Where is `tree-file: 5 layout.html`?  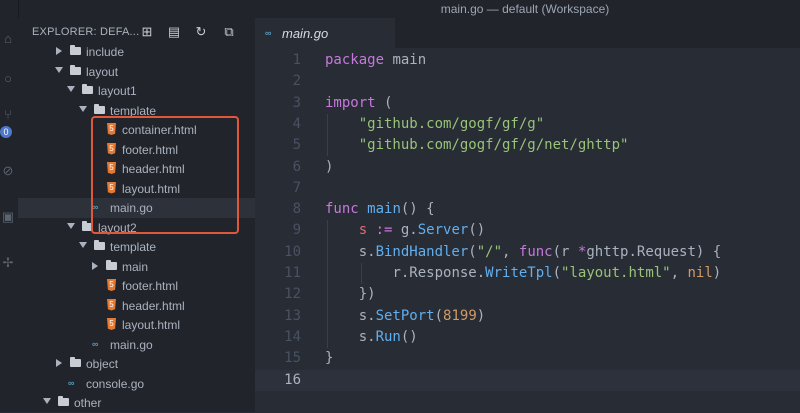 tree-file: 5 layout.html is located at coordinates (136, 325).